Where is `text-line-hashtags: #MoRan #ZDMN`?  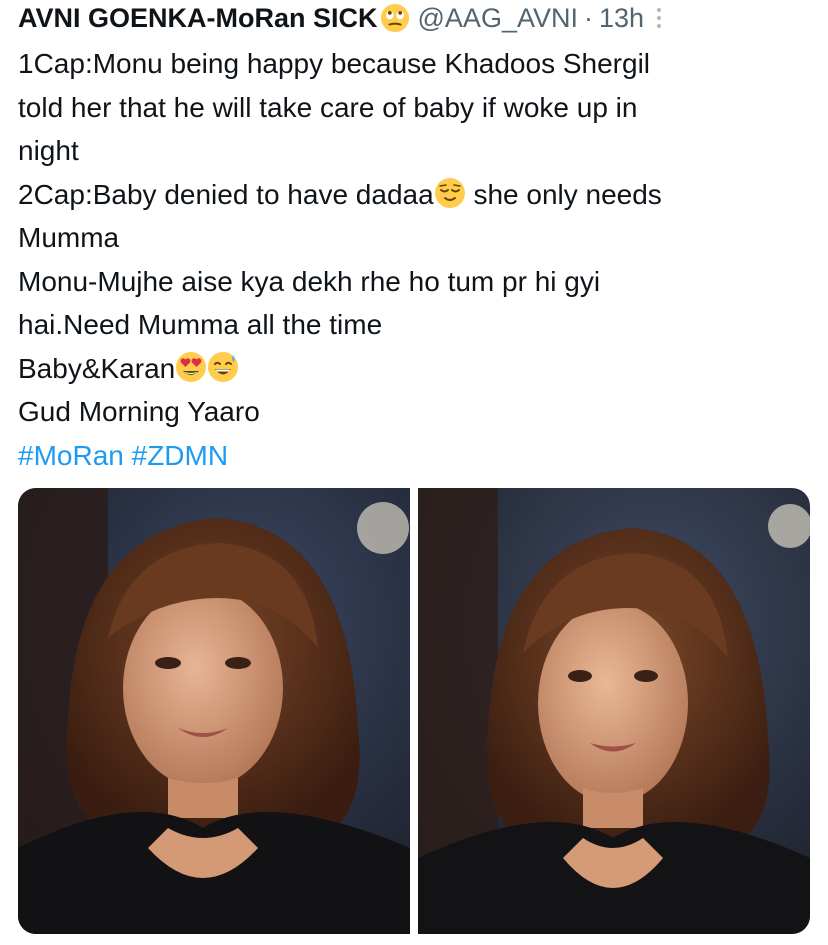 text-line-hashtags: #MoRan #ZDMN is located at coordinates (418, 456).